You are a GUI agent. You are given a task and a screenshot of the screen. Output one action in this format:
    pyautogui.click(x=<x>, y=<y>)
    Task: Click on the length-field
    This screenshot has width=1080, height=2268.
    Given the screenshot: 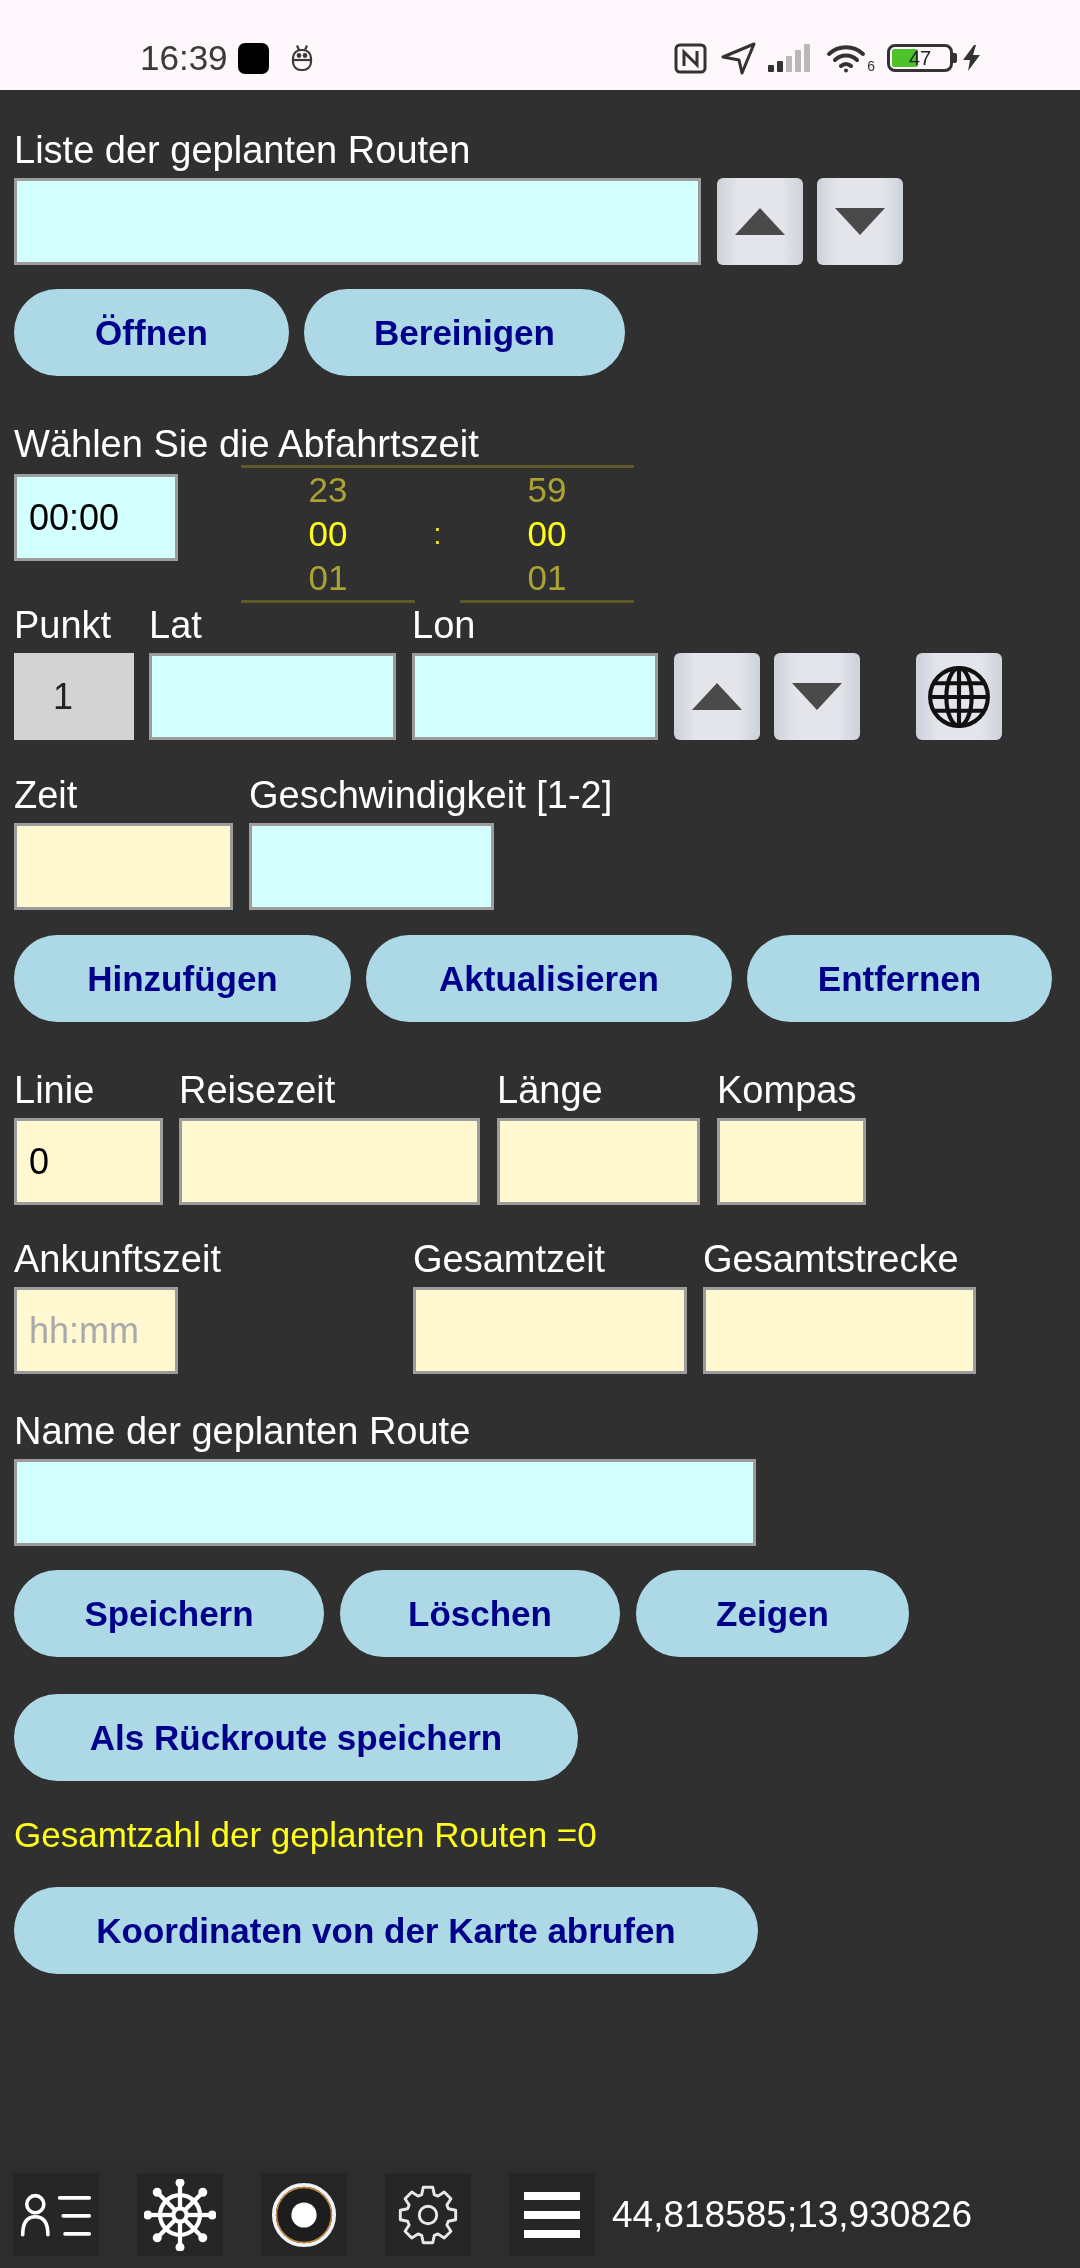 What is the action you would take?
    pyautogui.click(x=598, y=1161)
    